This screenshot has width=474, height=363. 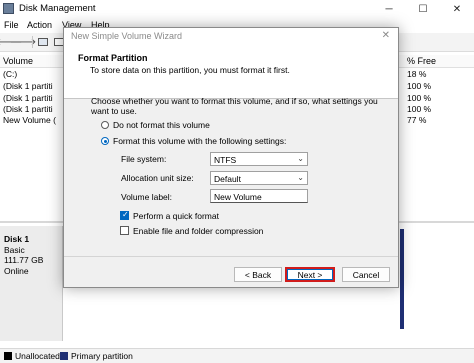 I want to click on legend-unallocated: Unallocated, so click(x=37, y=356).